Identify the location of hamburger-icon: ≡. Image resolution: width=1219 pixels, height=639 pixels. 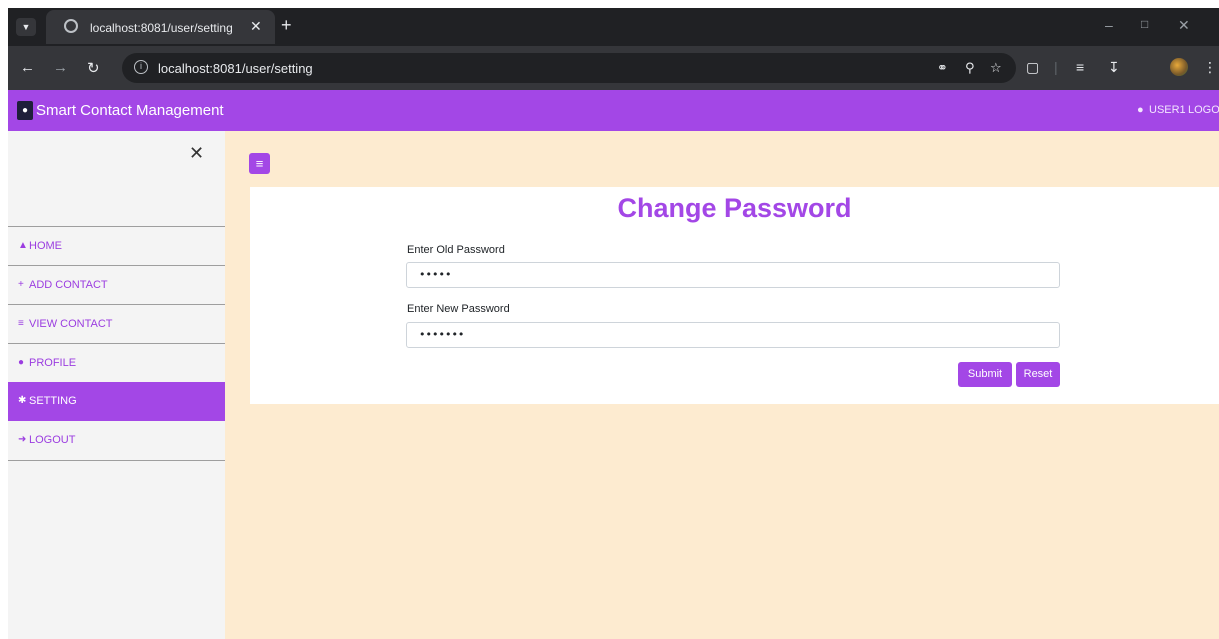
(259, 163).